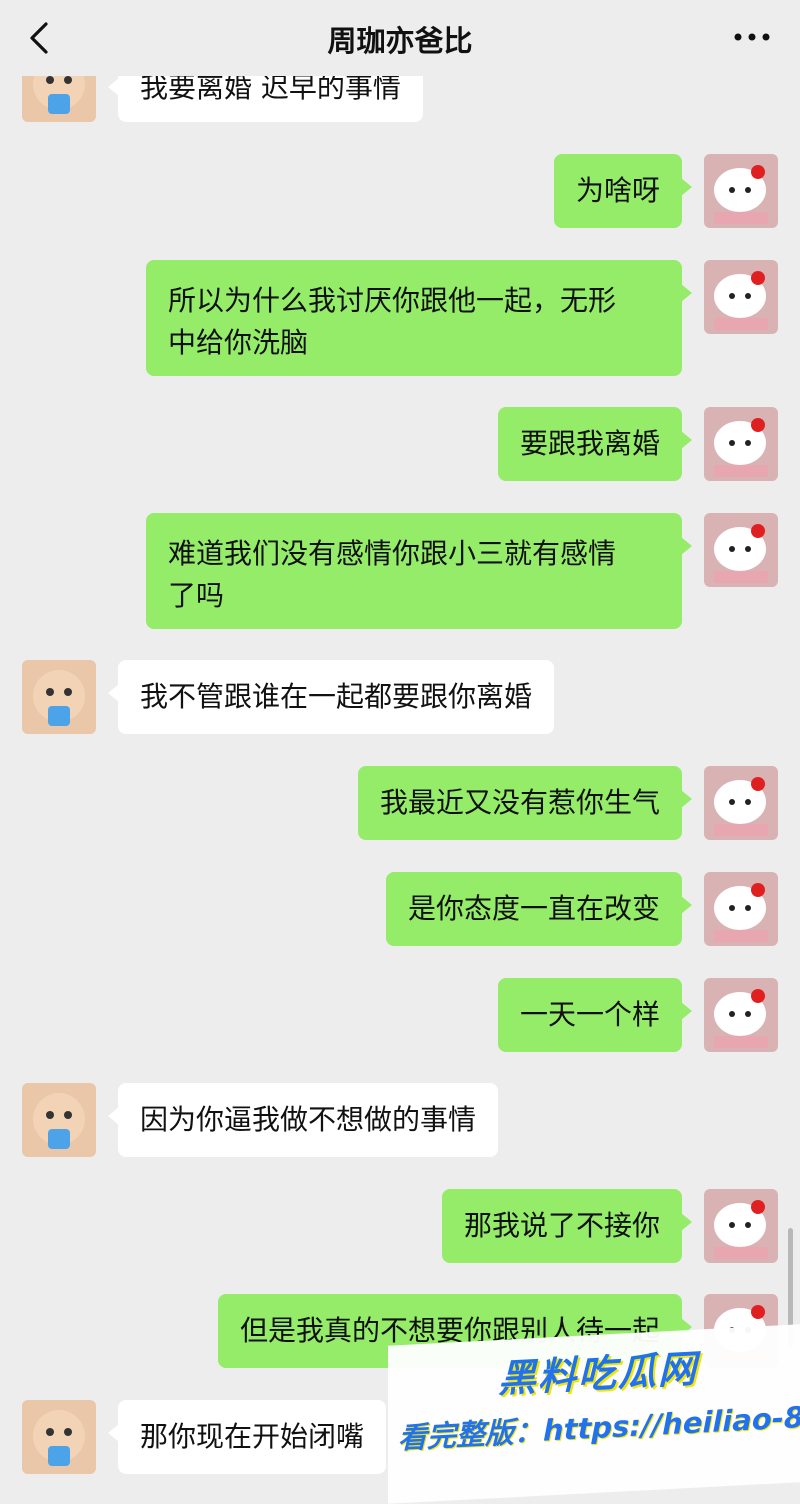  I want to click on message-text: 一天一个样, so click(589, 1014).